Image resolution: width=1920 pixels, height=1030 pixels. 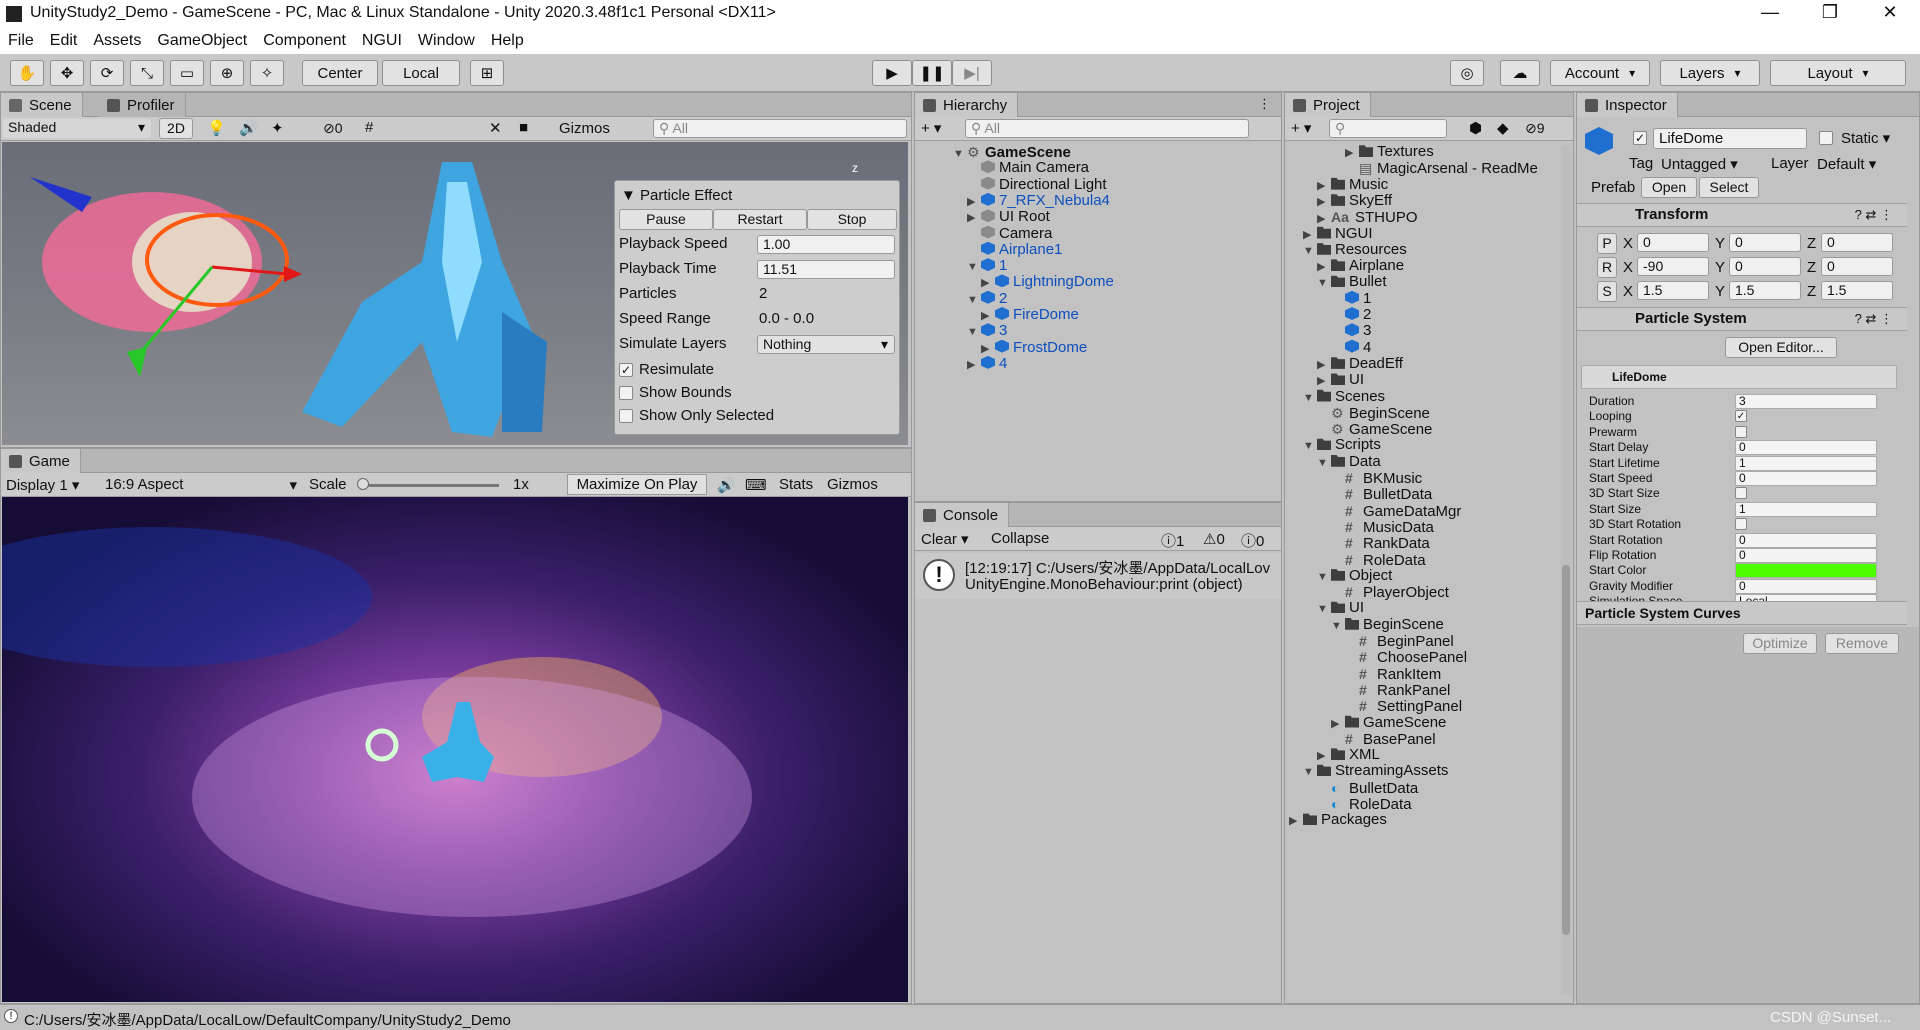 What do you see at coordinates (277, 128) in the screenshot?
I see `effects-icon: ✦` at bounding box center [277, 128].